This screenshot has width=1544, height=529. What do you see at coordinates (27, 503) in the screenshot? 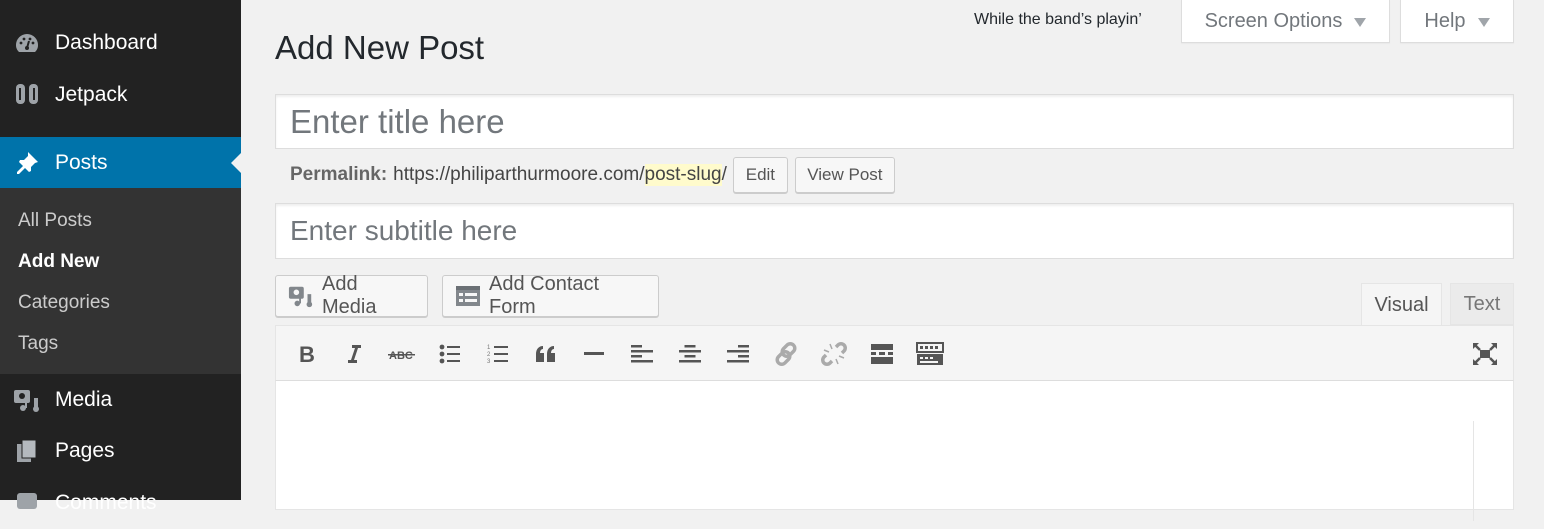
I see `comments-icon` at bounding box center [27, 503].